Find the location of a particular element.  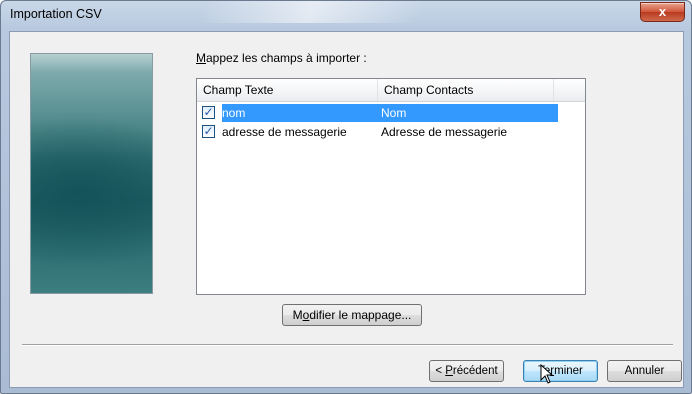

separator is located at coordinates (347, 345).